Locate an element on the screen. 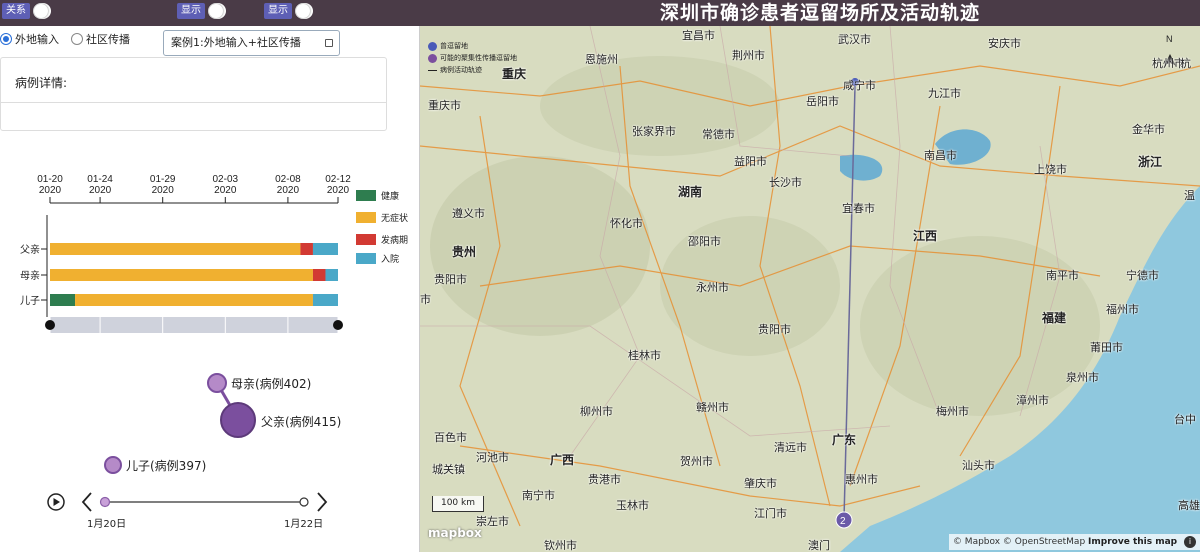 This screenshot has width=1200, height=552. brush-range is located at coordinates (194, 325).